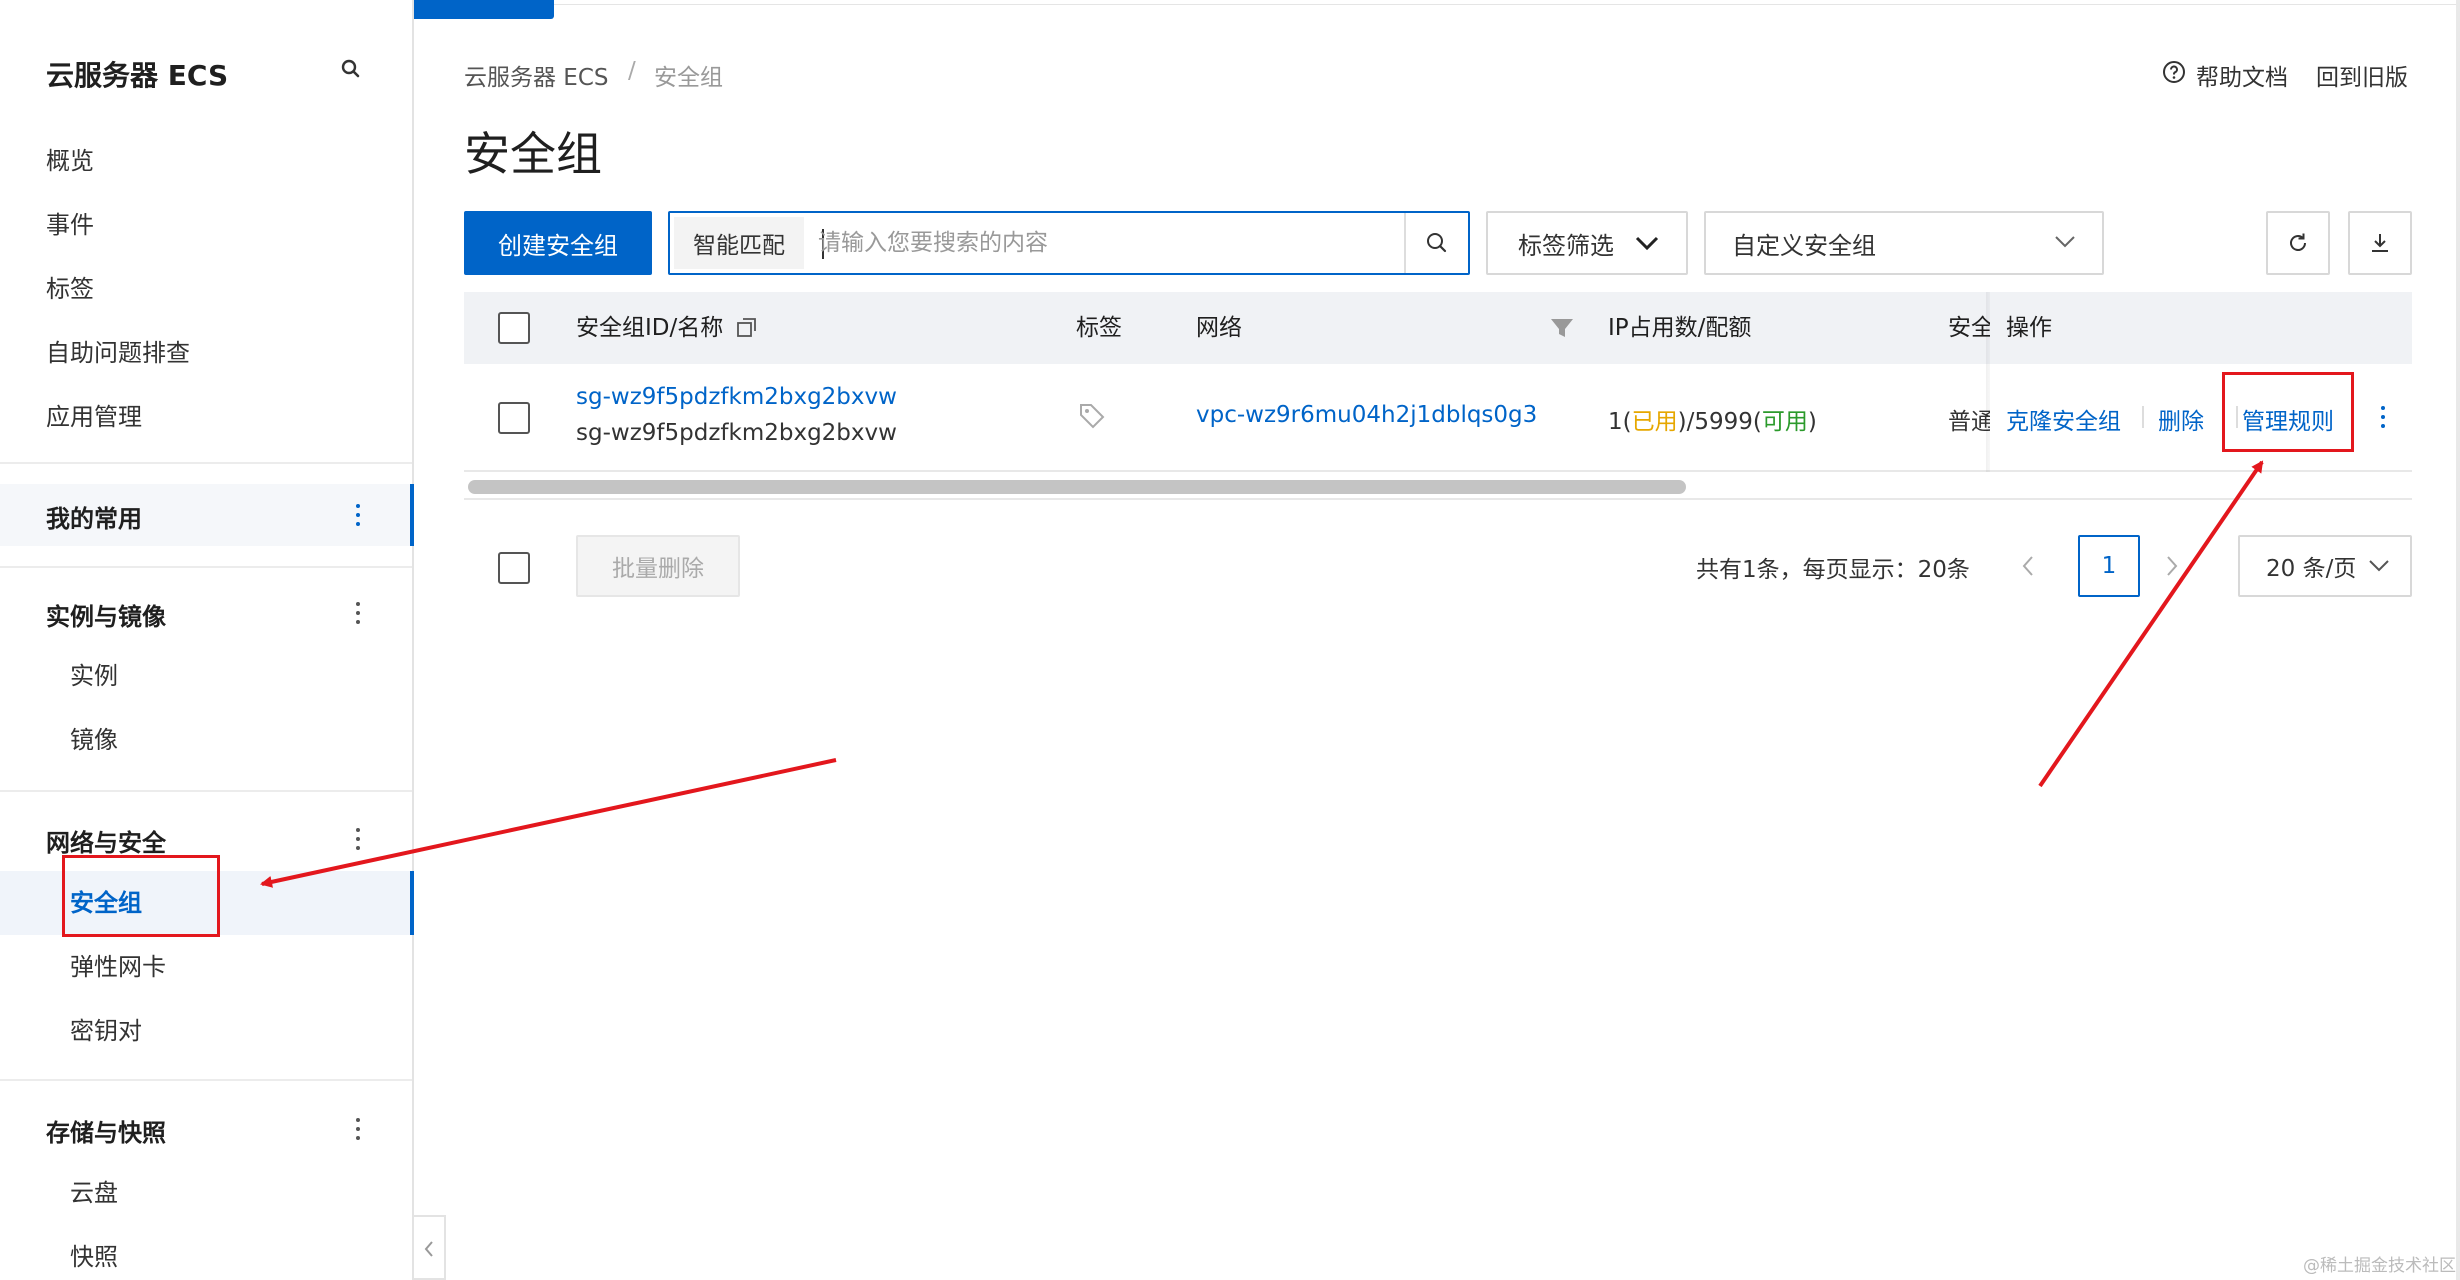  Describe the element at coordinates (2151, 624) in the screenshot. I see `annotation-arrow-manage` at that location.